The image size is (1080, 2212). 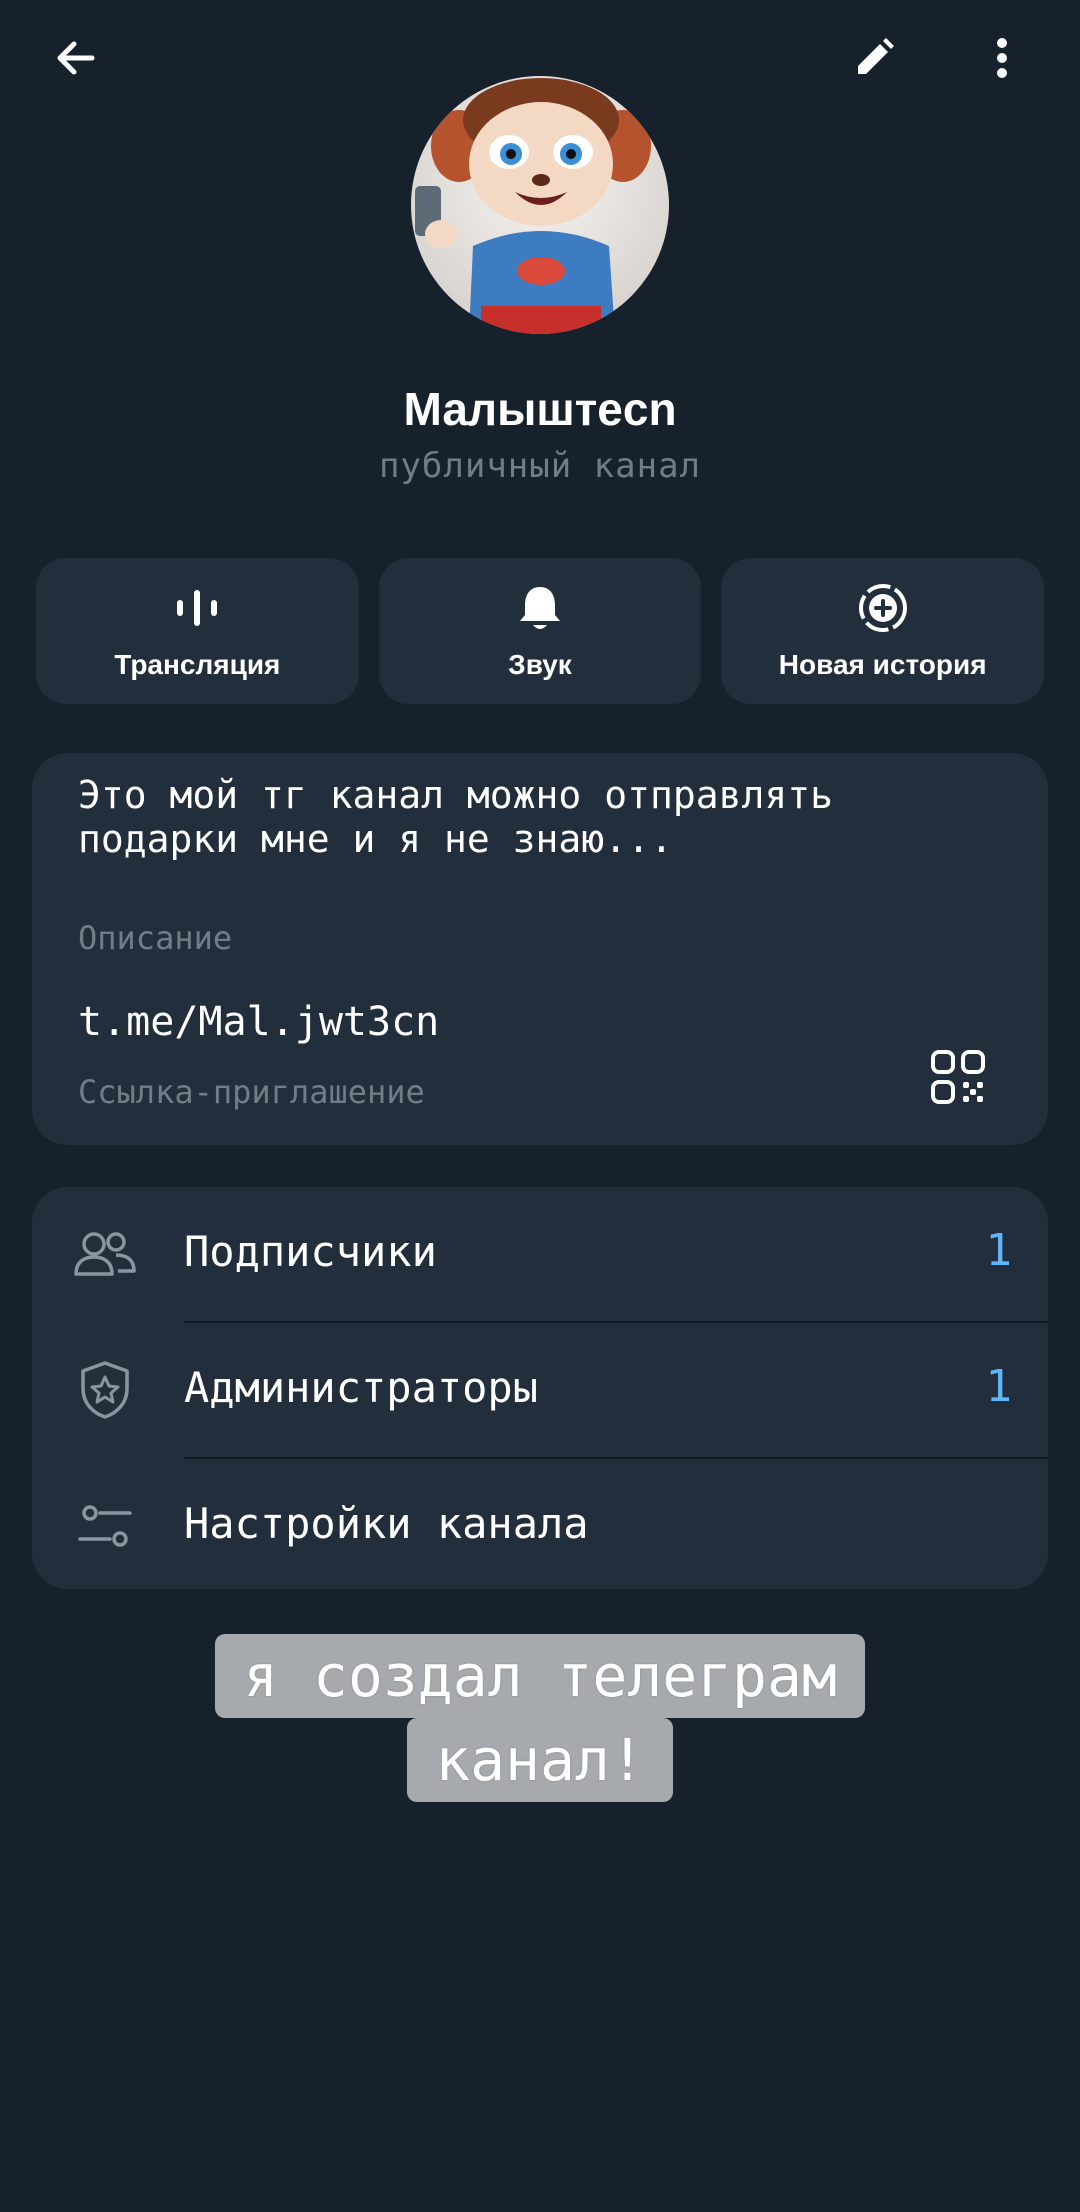 What do you see at coordinates (540, 1676) in the screenshot?
I see `caption-line: я создал телеграм` at bounding box center [540, 1676].